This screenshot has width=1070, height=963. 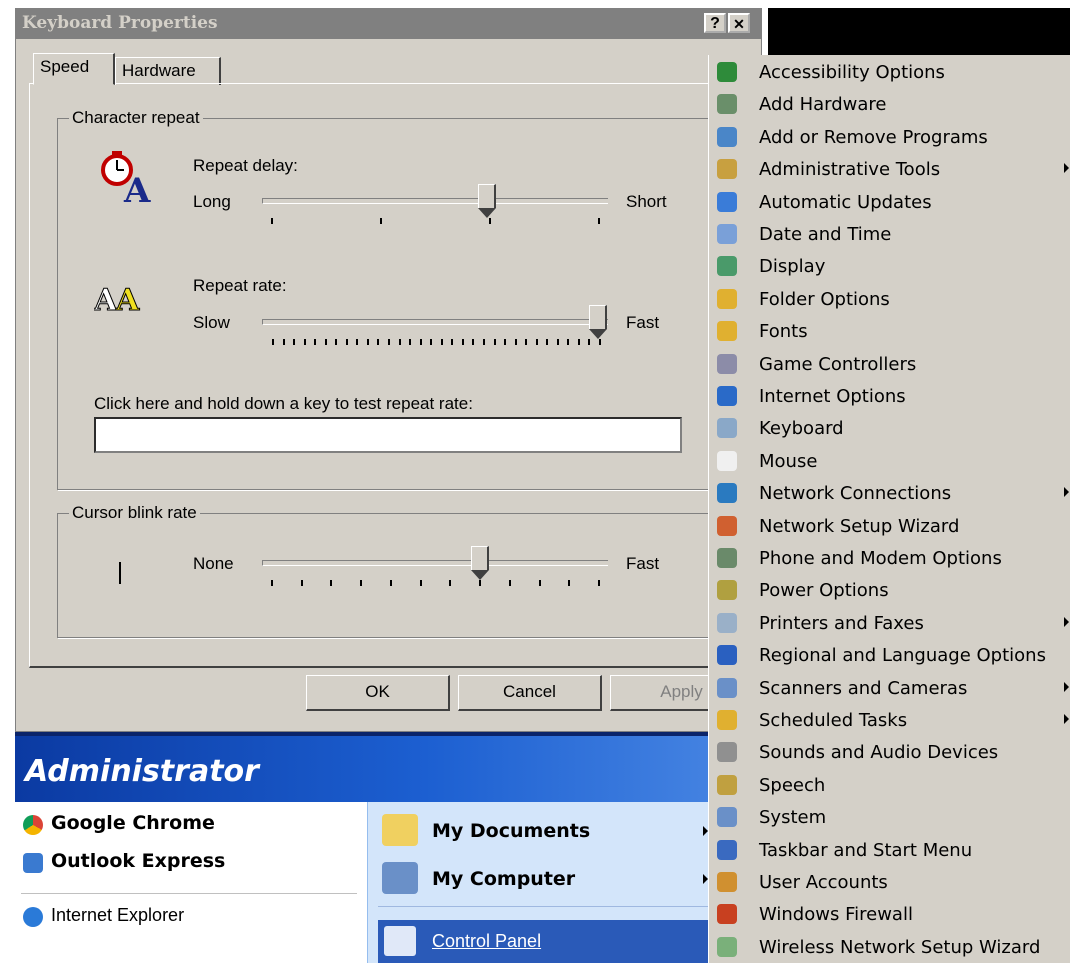 What do you see at coordinates (889, 234) in the screenshot?
I see `control-panel-item-date-time: Date and Time` at bounding box center [889, 234].